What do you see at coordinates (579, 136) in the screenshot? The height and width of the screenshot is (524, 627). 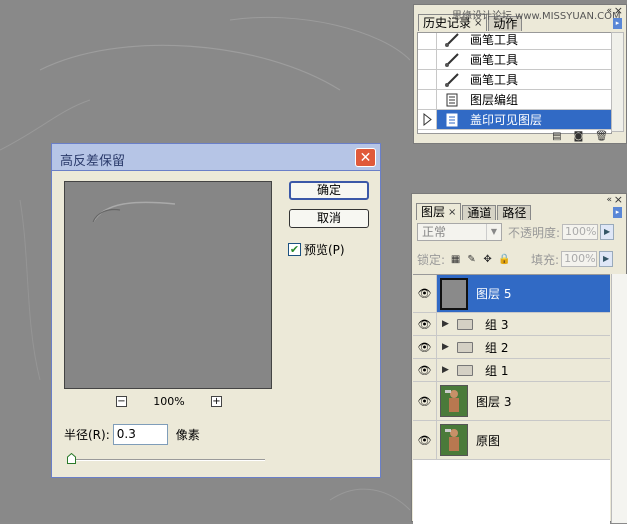 I see `new-snapshot-icon: ◙` at bounding box center [579, 136].